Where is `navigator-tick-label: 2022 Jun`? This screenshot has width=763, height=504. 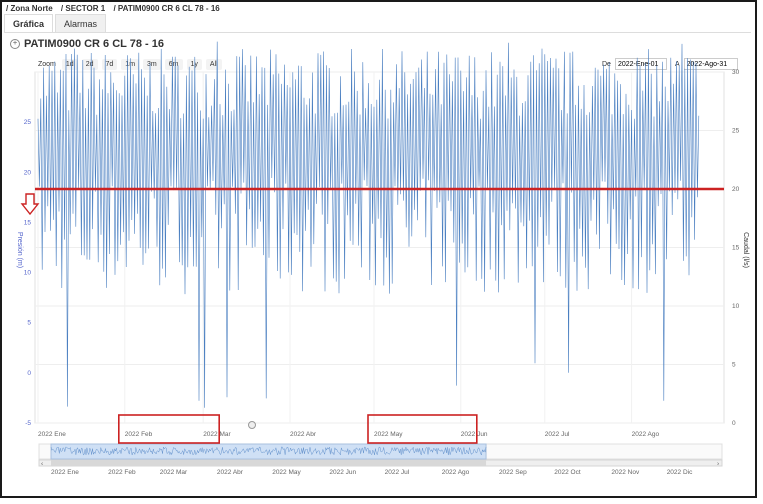 navigator-tick-label: 2022 Jun is located at coordinates (342, 472).